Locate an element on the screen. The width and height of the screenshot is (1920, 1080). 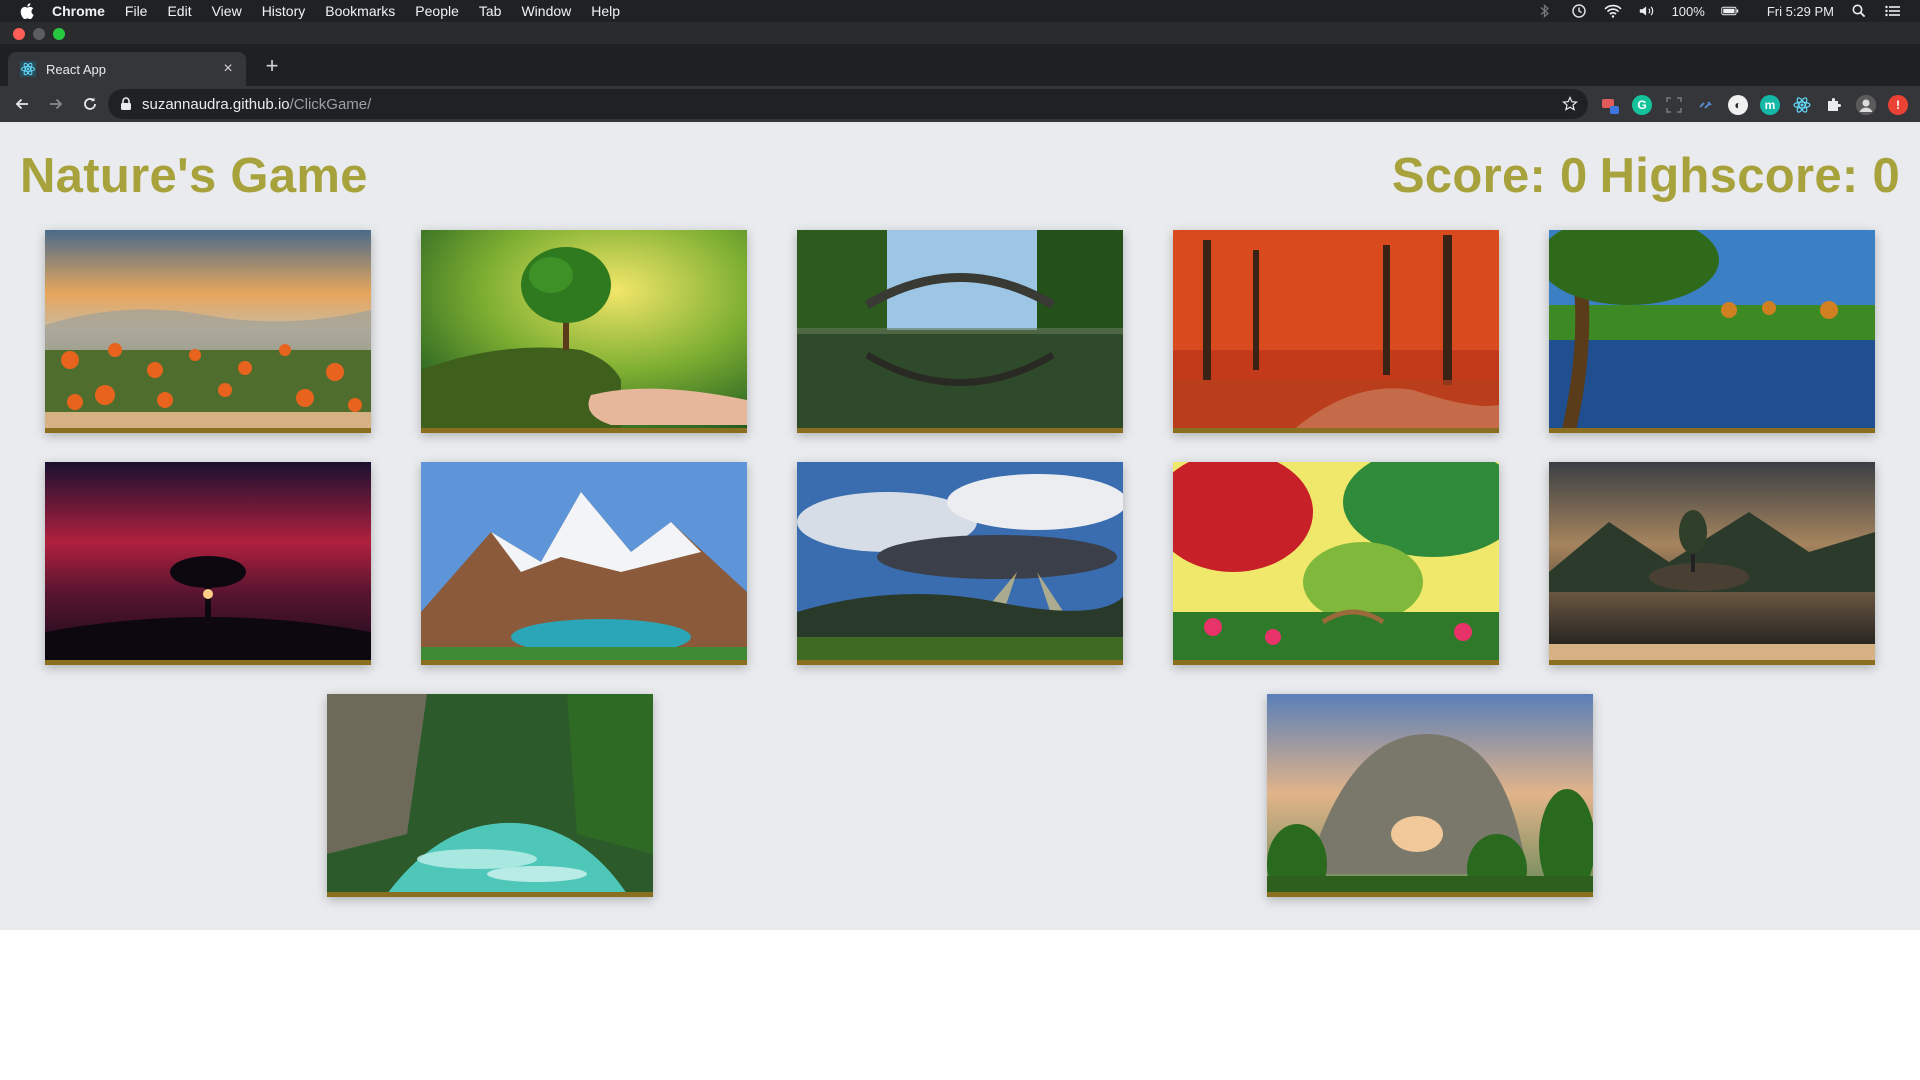
tree-by-pond-image is located at coordinates (1712, 329).